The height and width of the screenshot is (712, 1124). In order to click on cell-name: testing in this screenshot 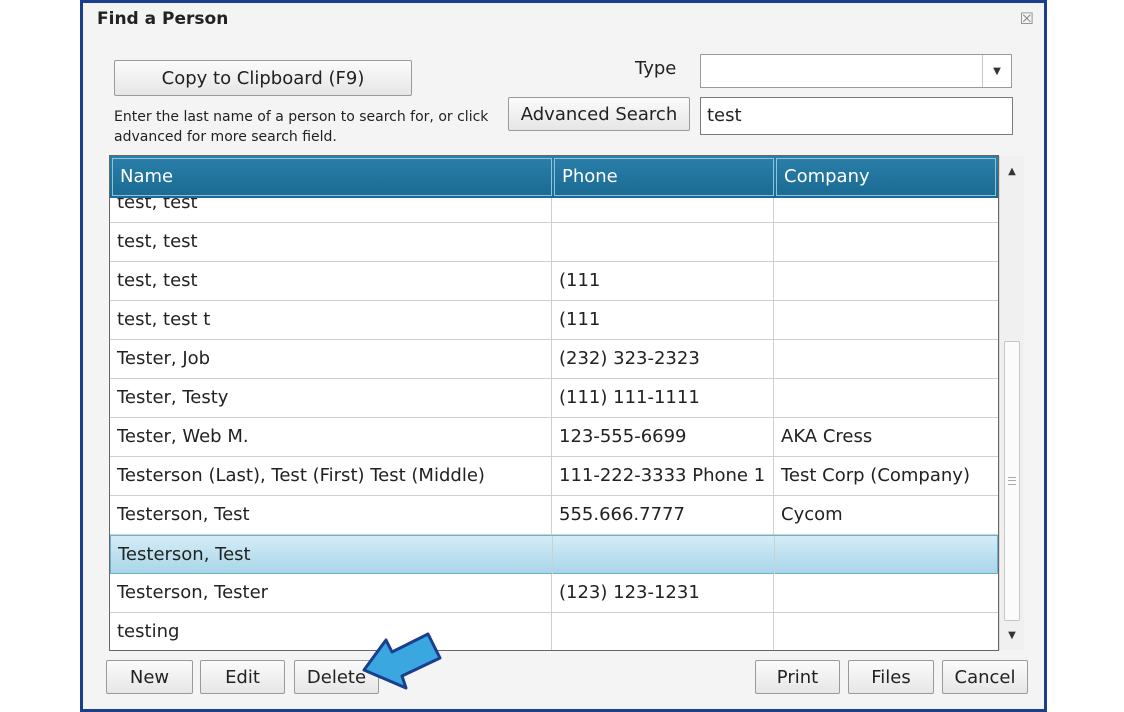, I will do `click(331, 631)`.